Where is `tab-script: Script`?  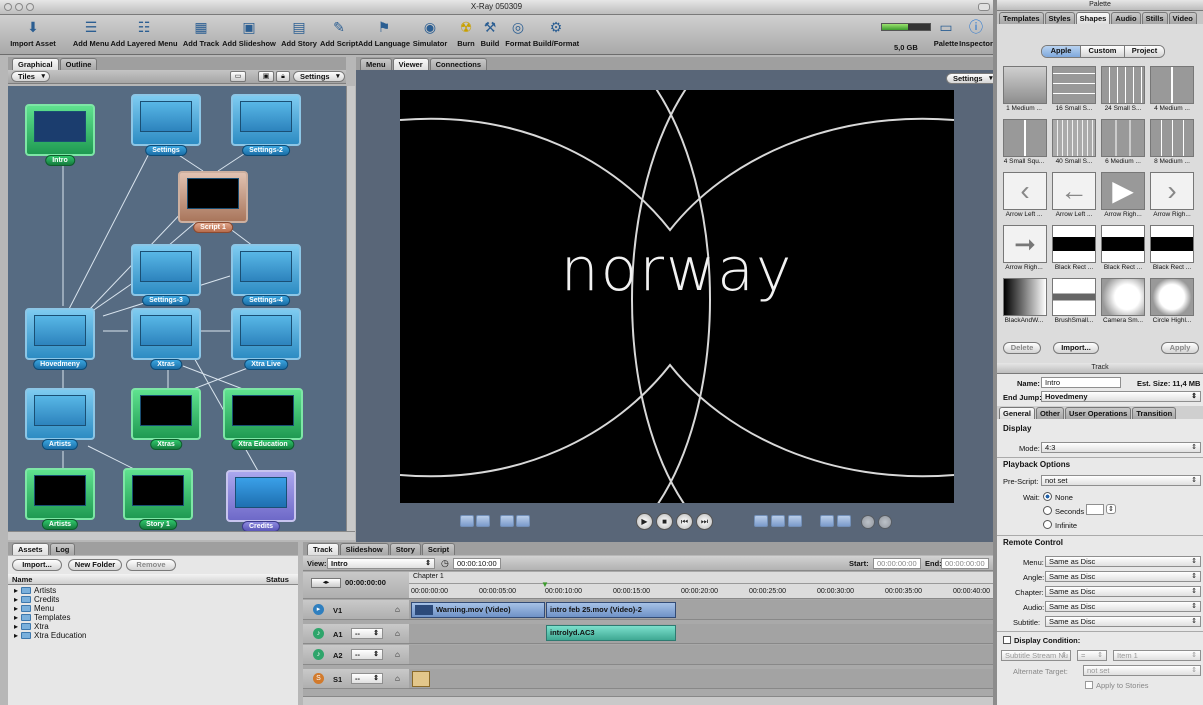
tab-script: Script is located at coordinates (438, 549).